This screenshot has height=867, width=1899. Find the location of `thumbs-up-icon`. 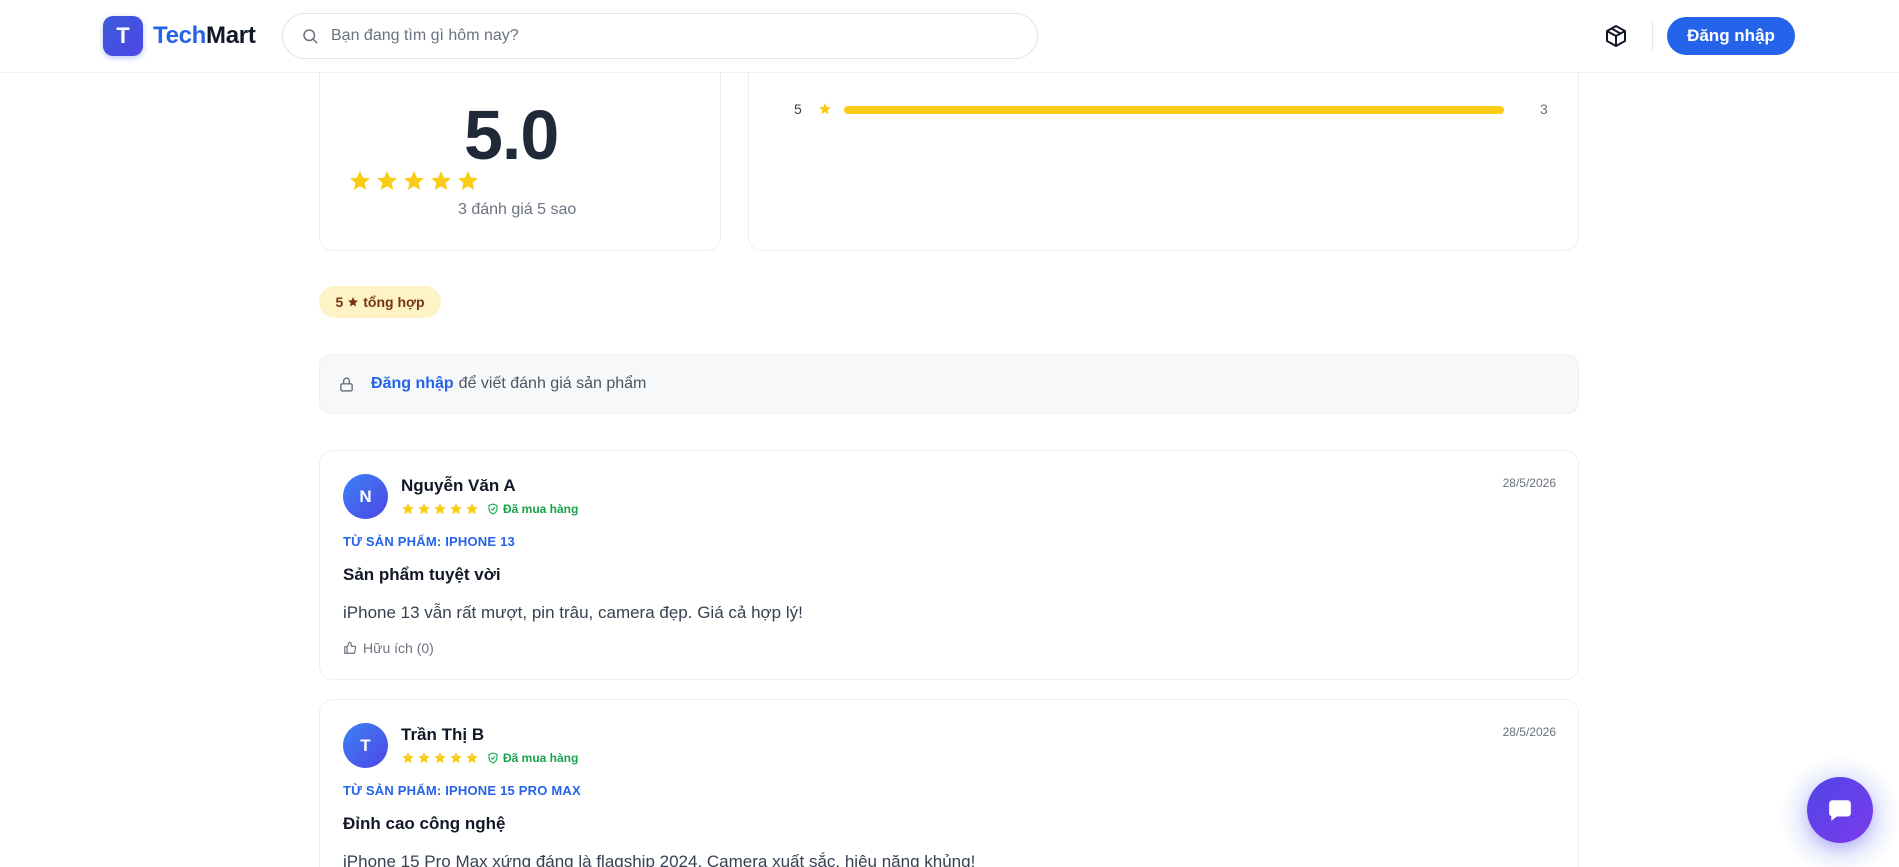

thumbs-up-icon is located at coordinates (350, 647).